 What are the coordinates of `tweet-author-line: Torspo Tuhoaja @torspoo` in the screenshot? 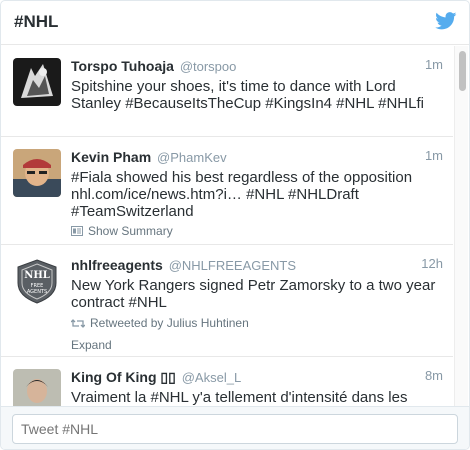 It's located at (257, 66).